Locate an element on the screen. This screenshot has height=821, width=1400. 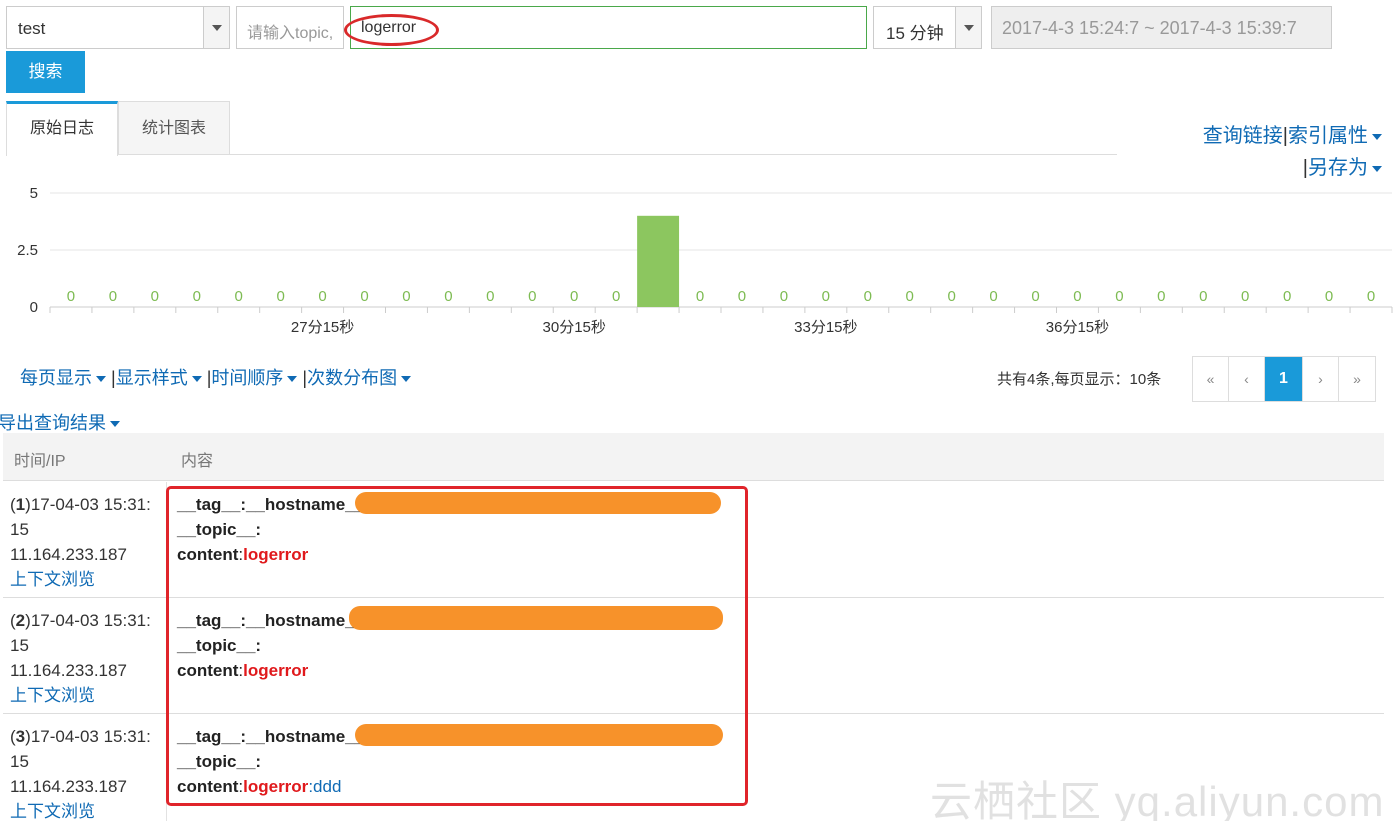
next-page-button: › is located at coordinates (1321, 379).